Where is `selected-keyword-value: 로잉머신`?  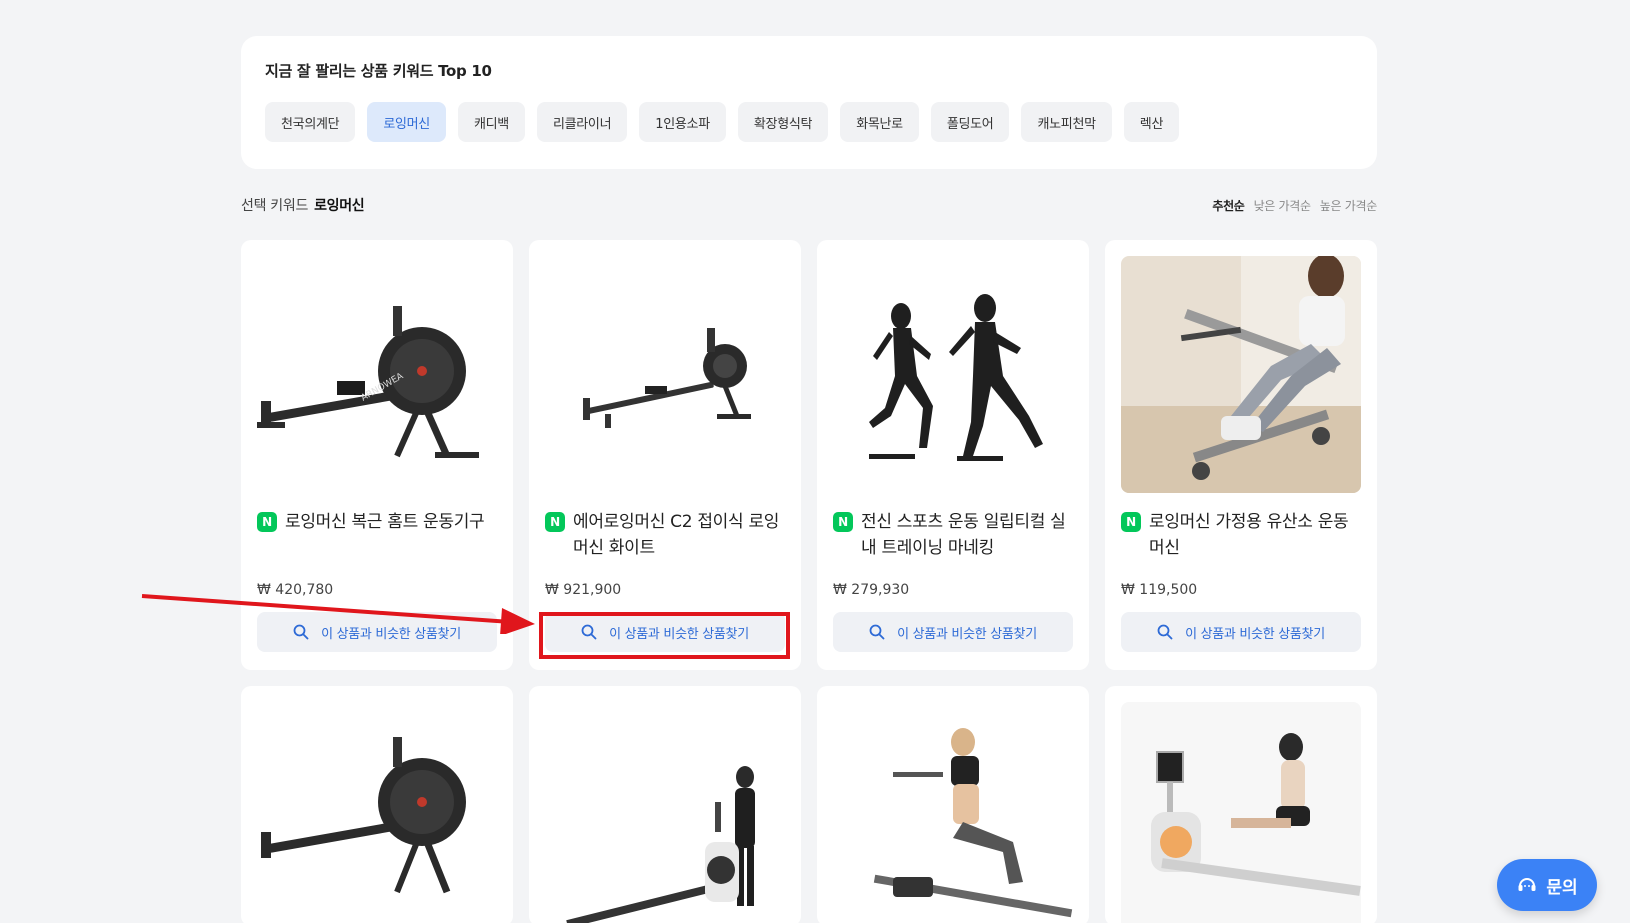
selected-keyword-value: 로잉머신 is located at coordinates (339, 206).